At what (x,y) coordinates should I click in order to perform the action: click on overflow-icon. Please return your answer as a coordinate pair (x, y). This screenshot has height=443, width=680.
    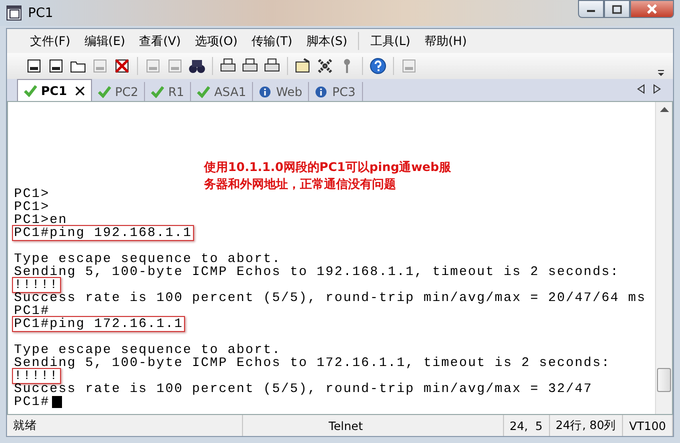
    Looking at the image, I should click on (661, 73).